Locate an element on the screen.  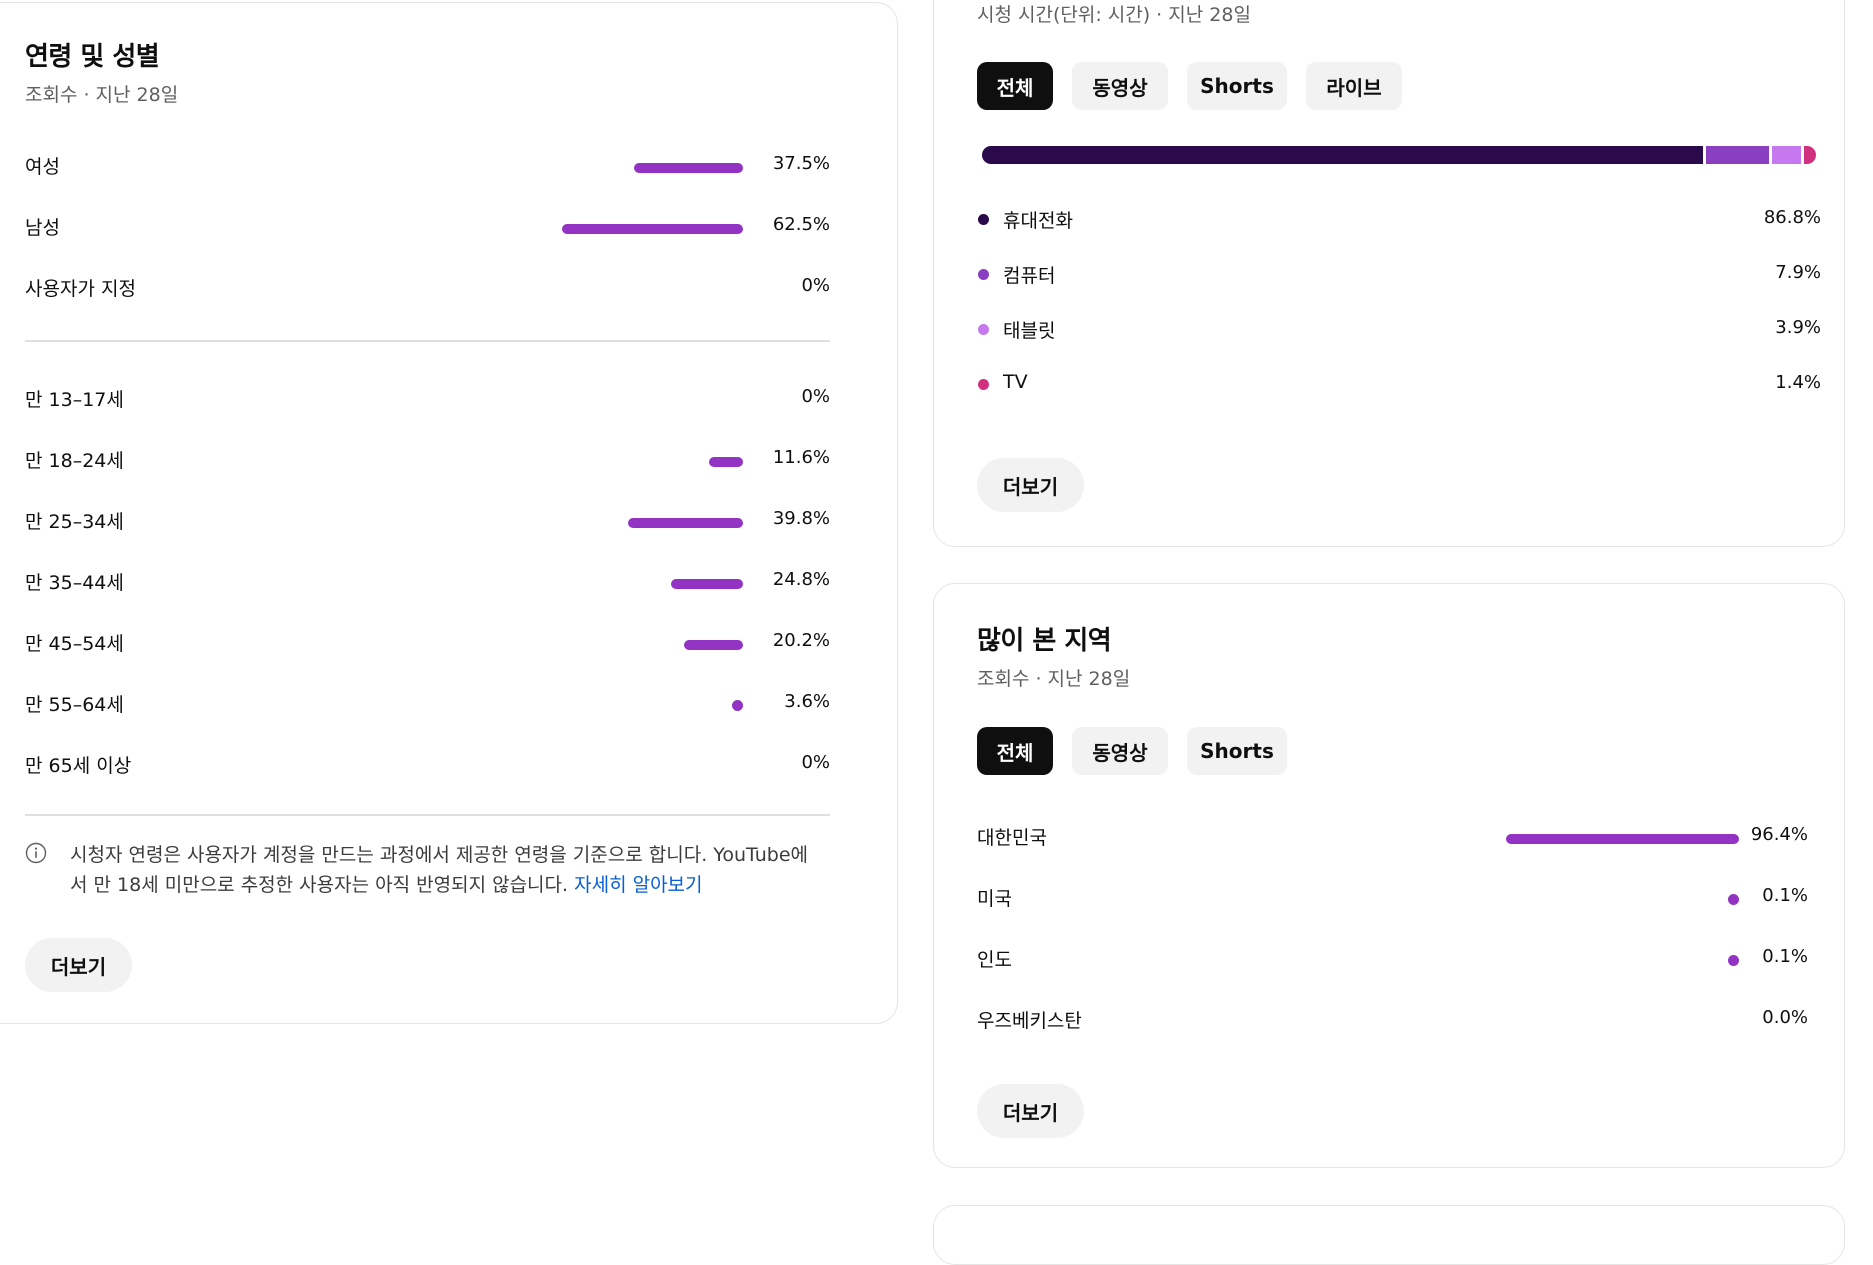
device-subtitle: 시청 시간(단위: 시간) · 지난 28일 is located at coordinates (1114, 15).